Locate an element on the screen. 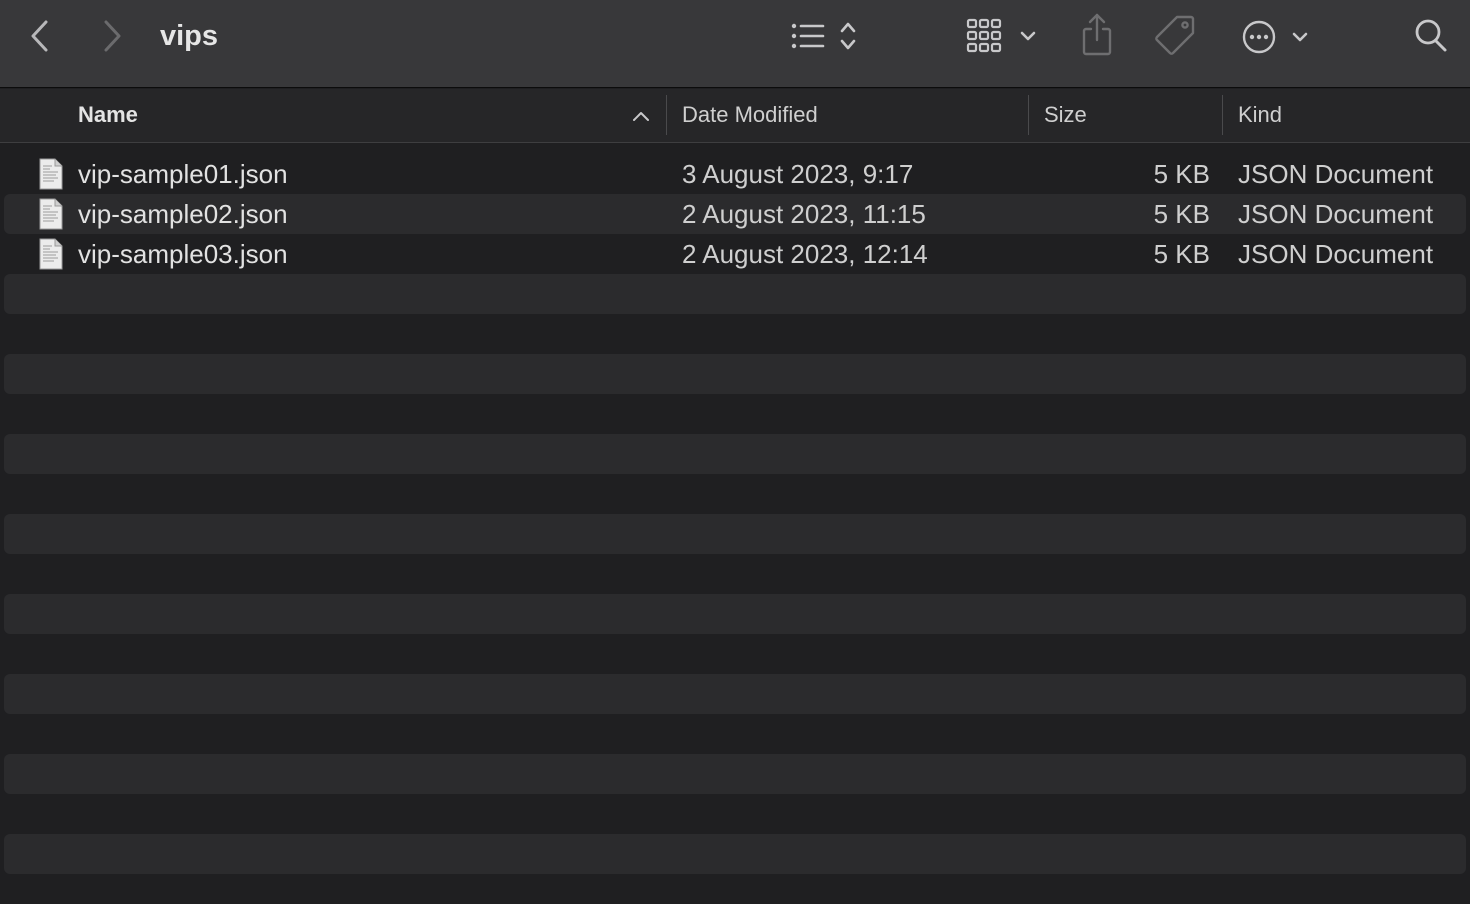  tag-icon is located at coordinates (1175, 35).